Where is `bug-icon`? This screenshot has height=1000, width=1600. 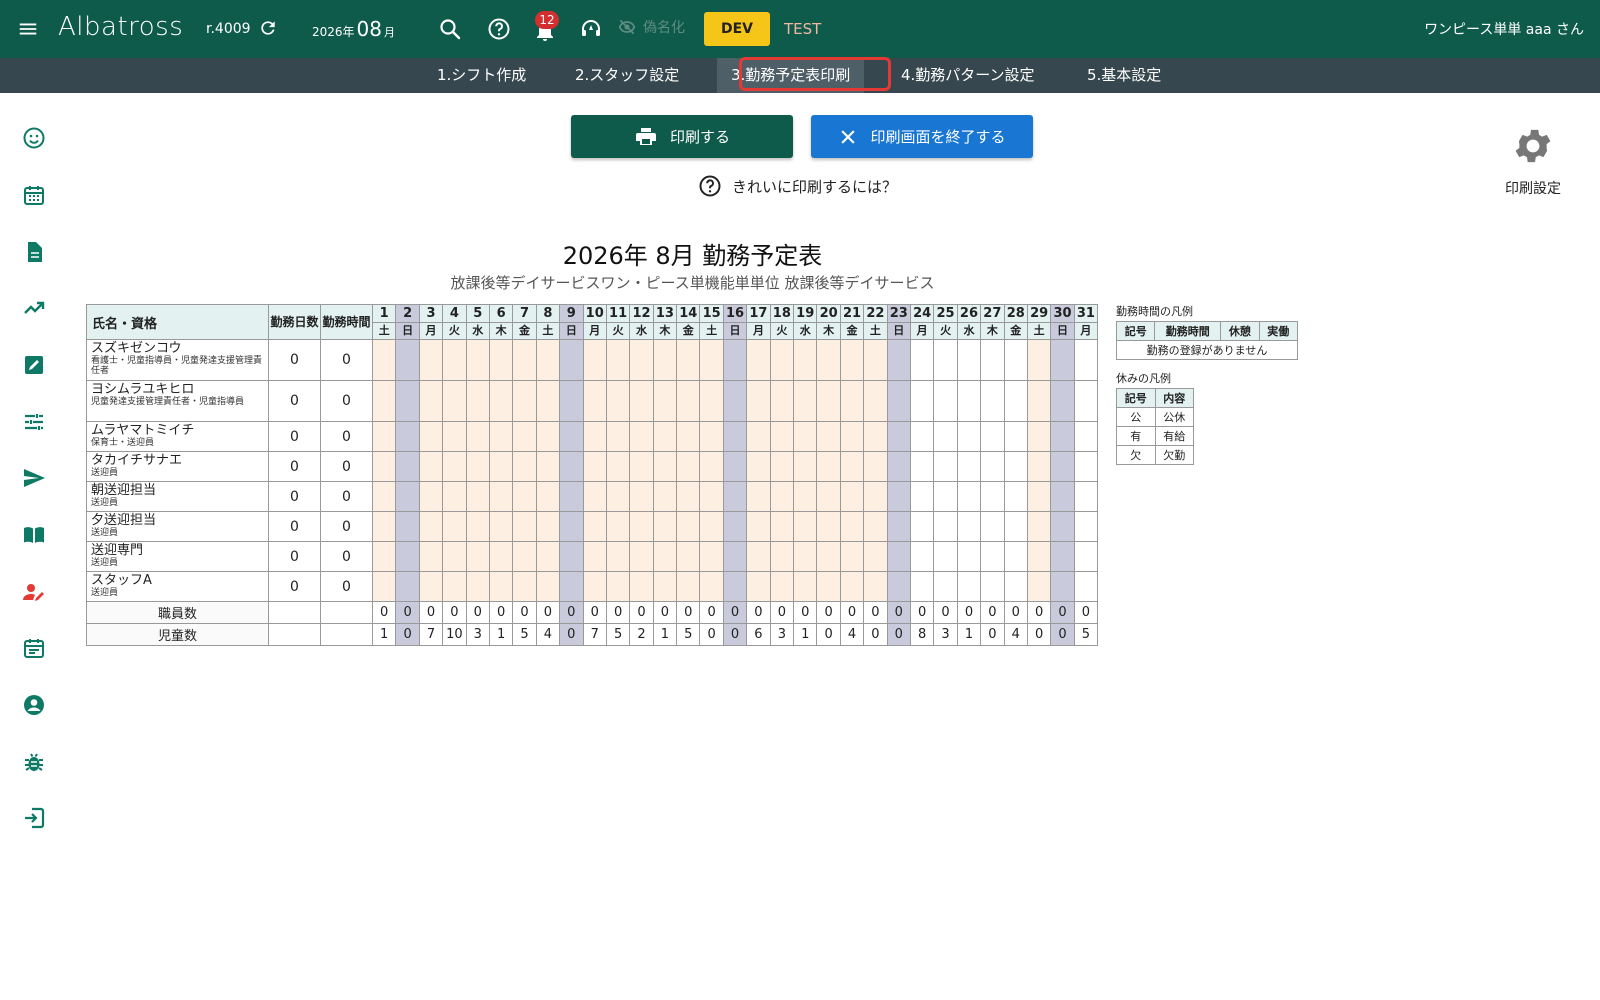 bug-icon is located at coordinates (34, 762).